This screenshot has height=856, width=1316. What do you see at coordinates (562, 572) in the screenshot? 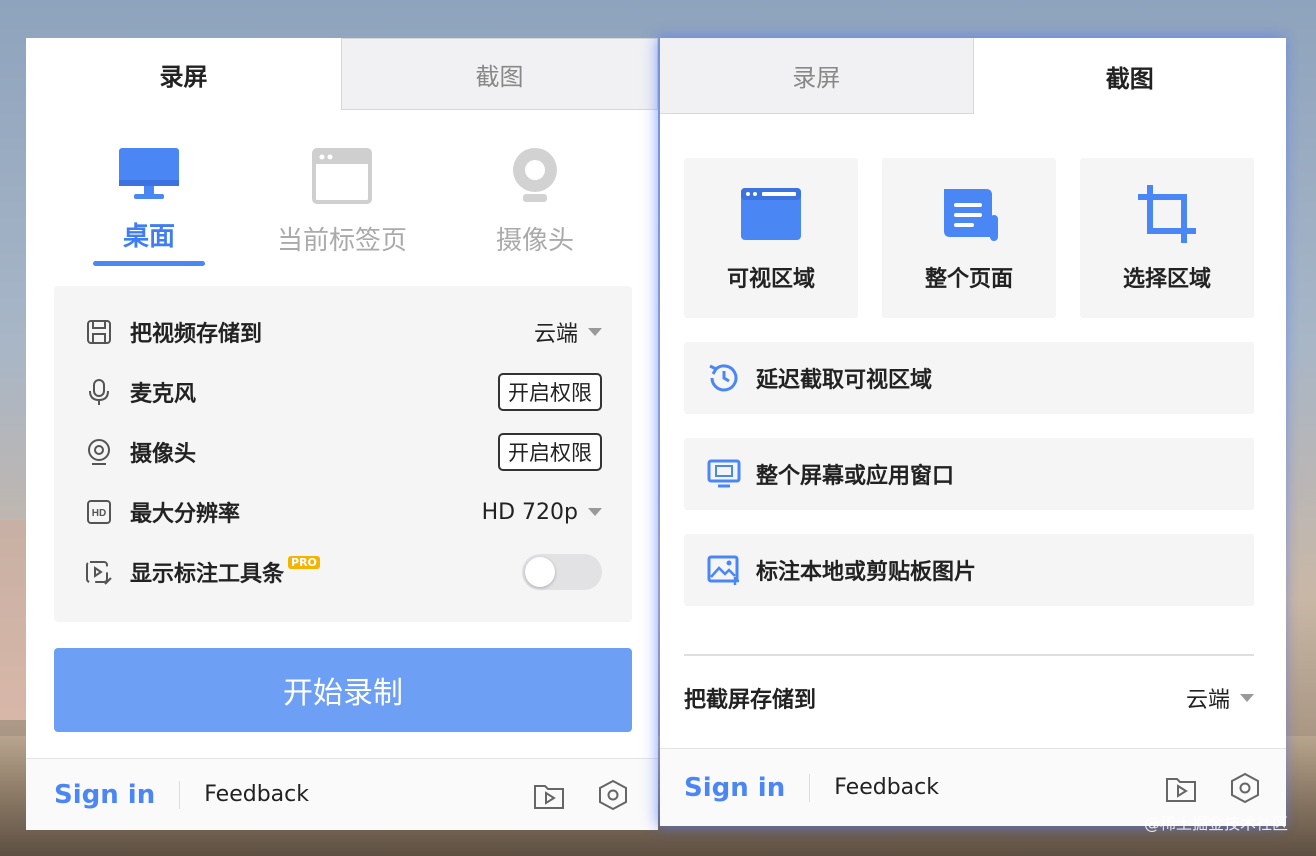
I see `annotation-toggle` at bounding box center [562, 572].